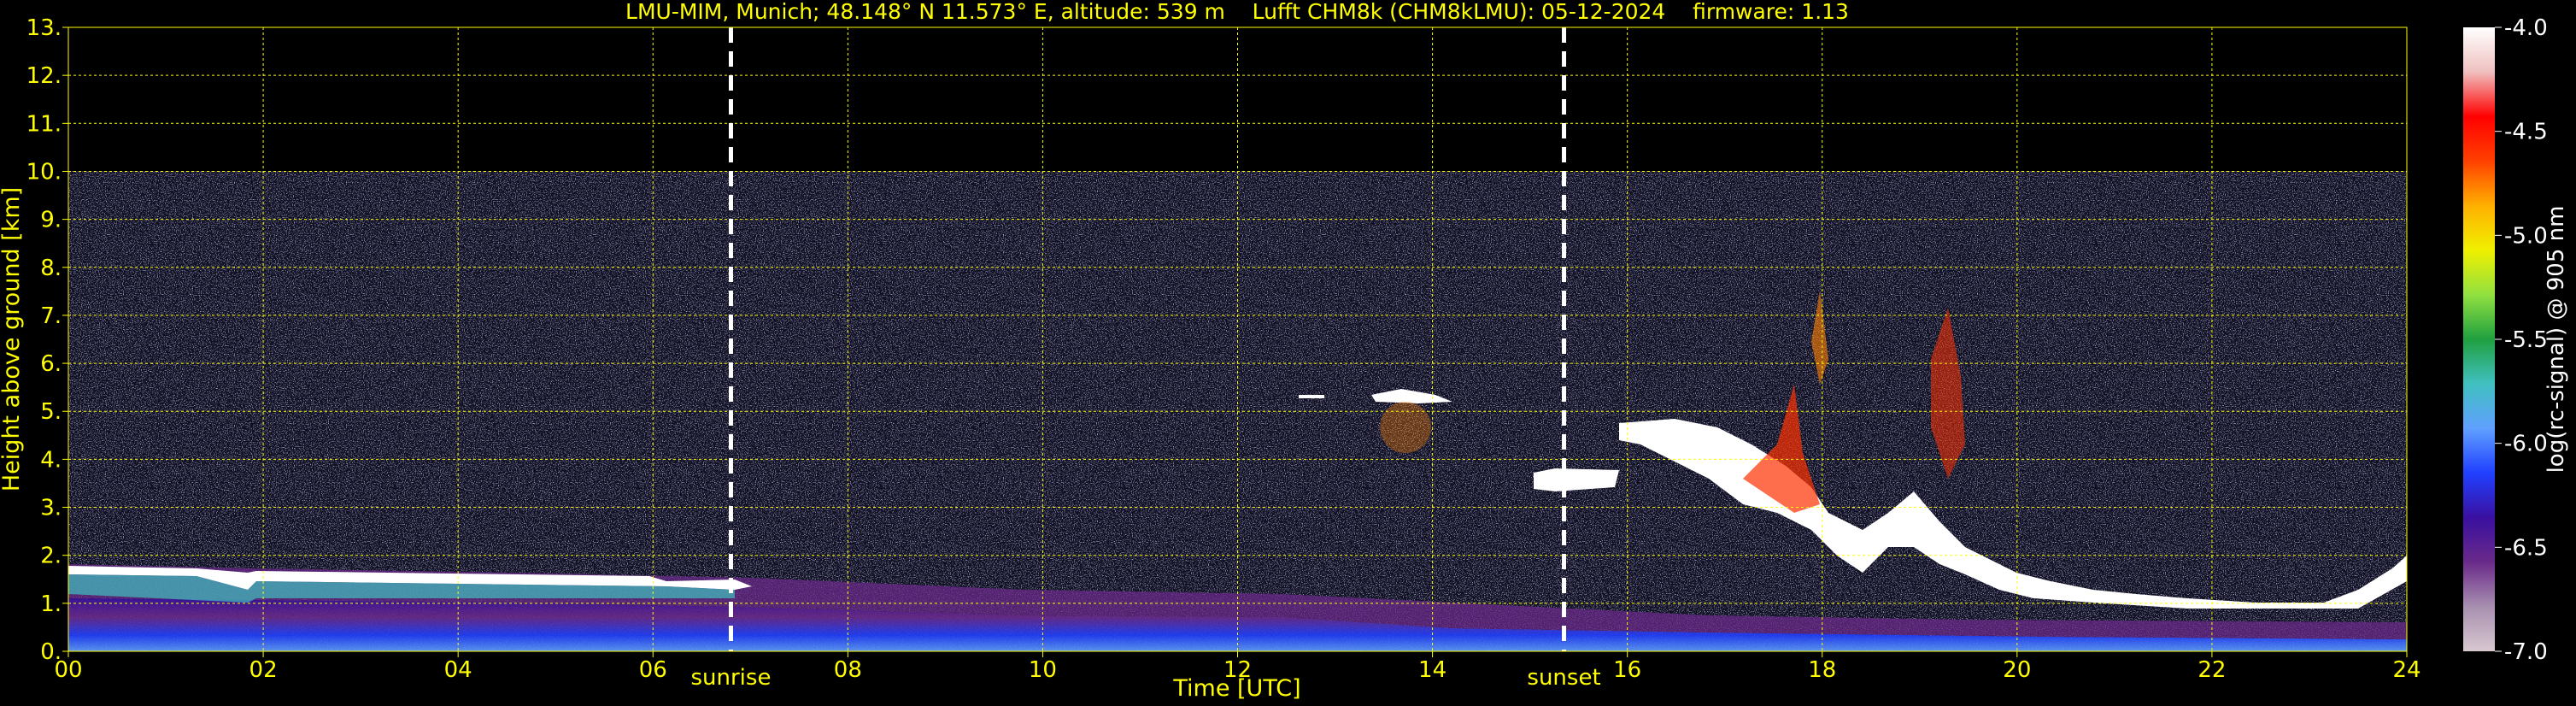 The image size is (2576, 706). What do you see at coordinates (47, 340) in the screenshot?
I see `y-axis: 0. 1. 2. 3. 4. 5. 6. 7. 8. 9. 10. 11. 12. 13.` at bounding box center [47, 340].